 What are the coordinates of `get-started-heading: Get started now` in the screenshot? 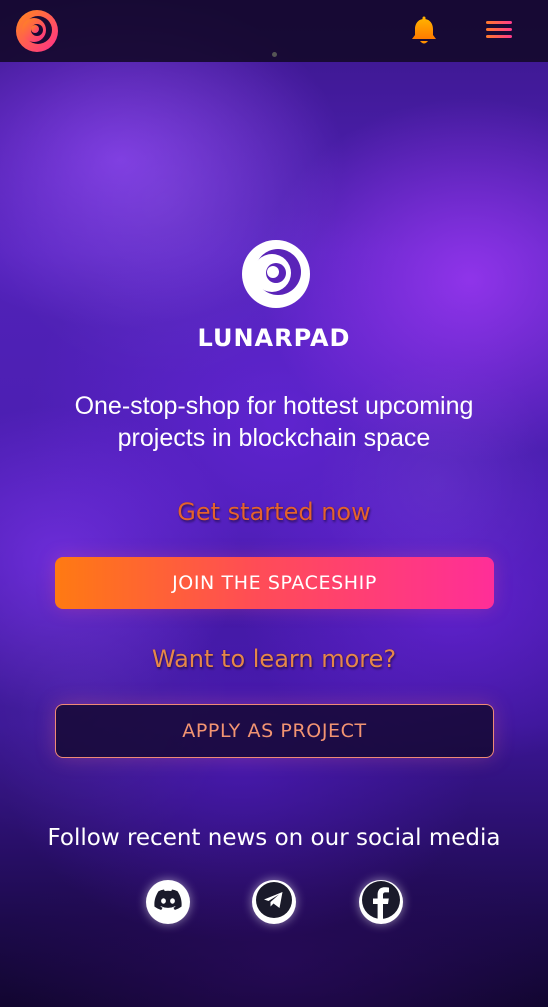 It's located at (274, 512).